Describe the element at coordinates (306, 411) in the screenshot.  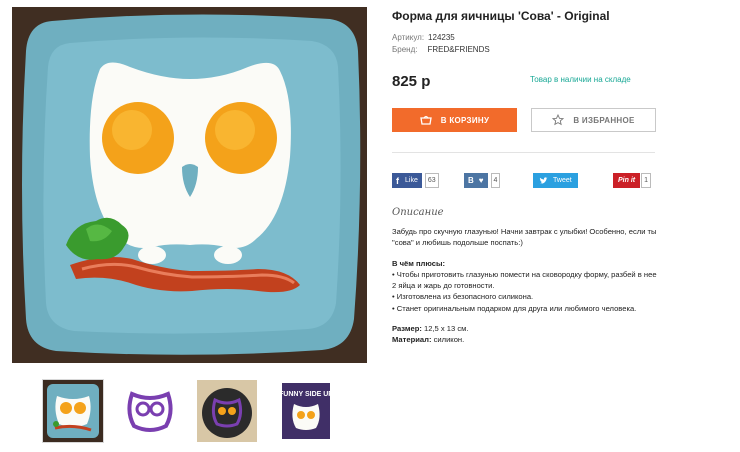
I see `thumbnail-4: FUNNY SIDE UP` at that location.